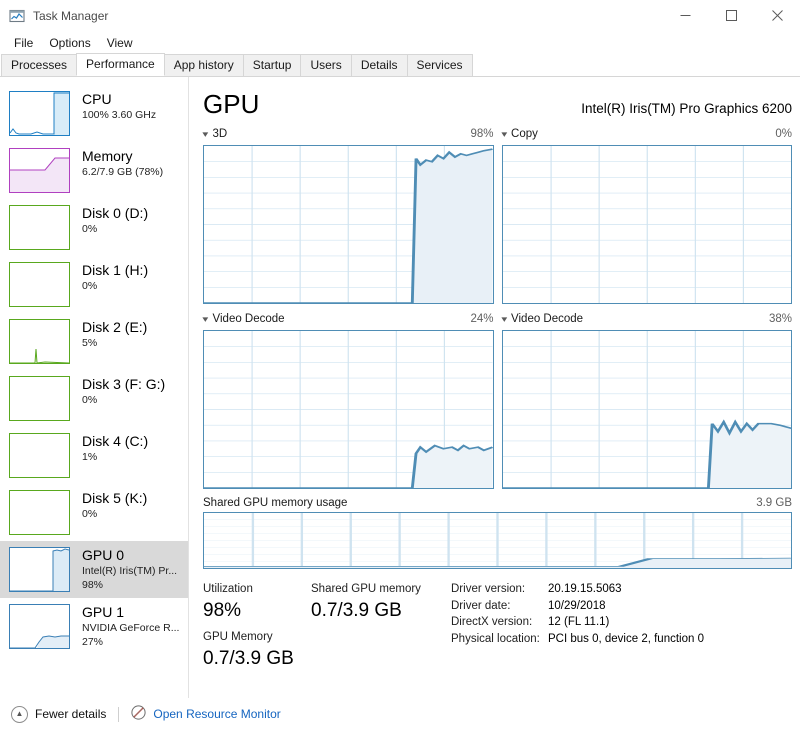 The width and height of the screenshot is (800, 730). What do you see at coordinates (94, 170) in the screenshot?
I see `sidebar-item-memory: Memory 6.2/7.9 GB (78%)` at bounding box center [94, 170].